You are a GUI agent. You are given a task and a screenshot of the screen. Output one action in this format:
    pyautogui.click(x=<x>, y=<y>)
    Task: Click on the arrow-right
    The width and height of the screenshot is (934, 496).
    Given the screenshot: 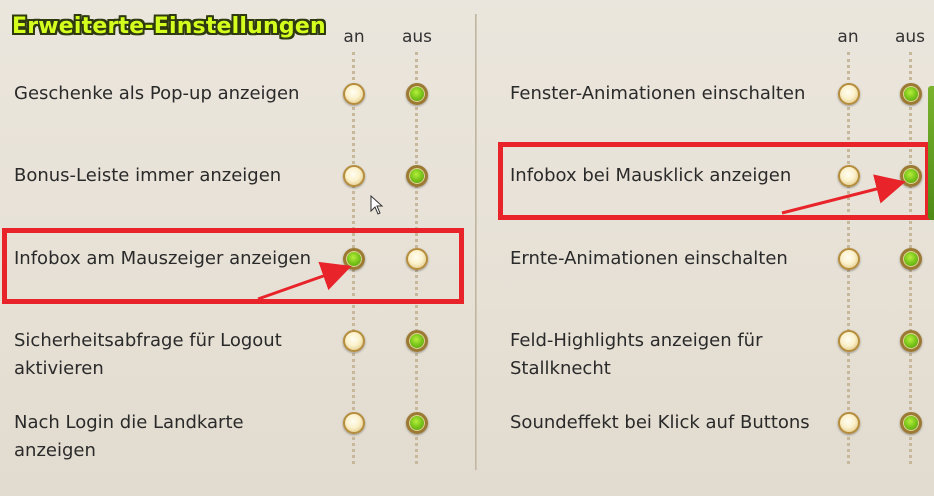 What is the action you would take?
    pyautogui.click(x=843, y=194)
    